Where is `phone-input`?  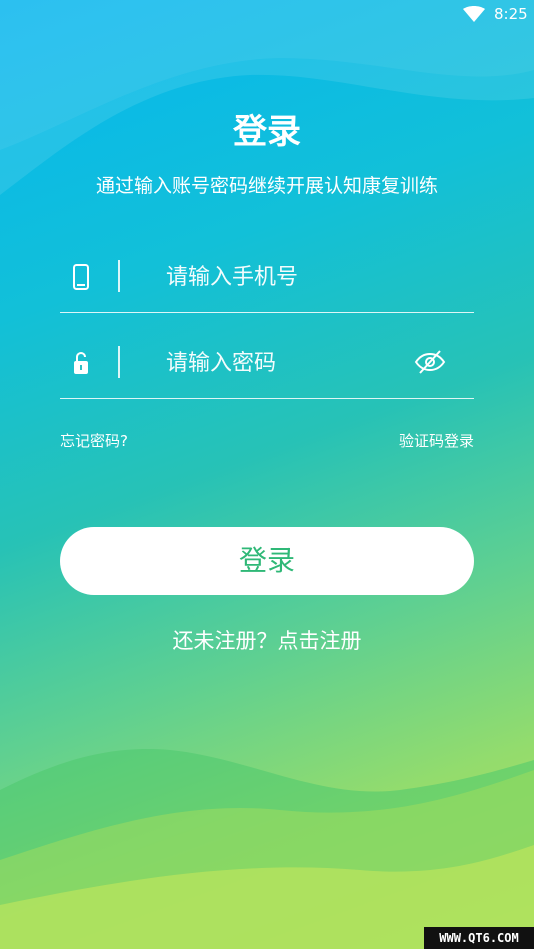
phone-input is located at coordinates (286, 277).